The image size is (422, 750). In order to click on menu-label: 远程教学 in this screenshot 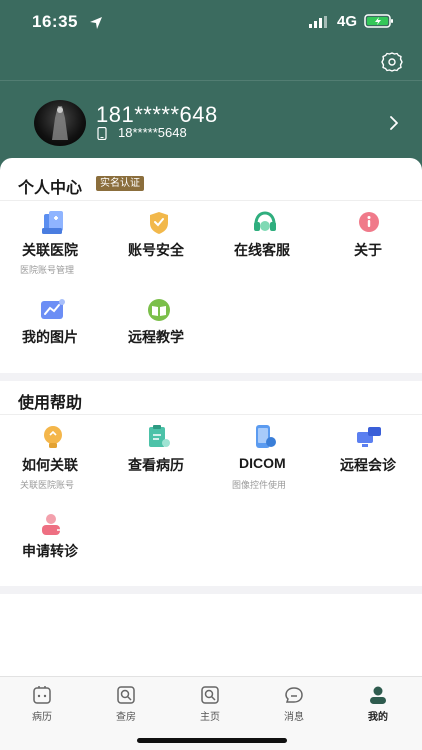, I will do `click(156, 337)`.